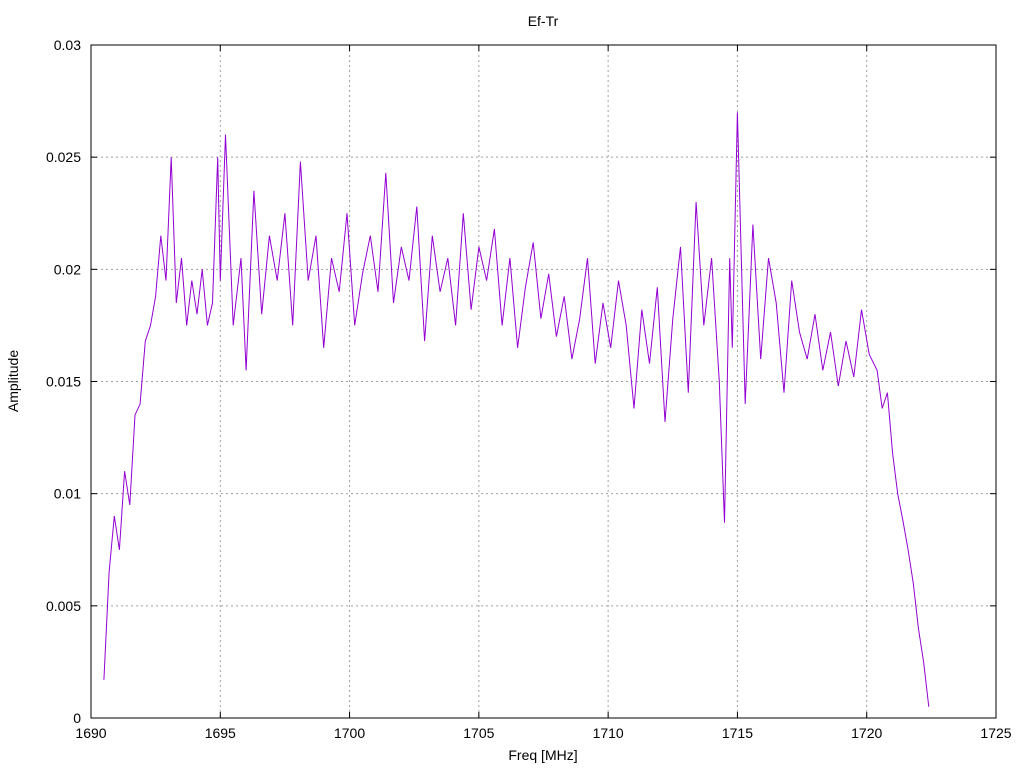 The height and width of the screenshot is (768, 1024). What do you see at coordinates (737, 733) in the screenshot?
I see `x-tick-label: 1715` at bounding box center [737, 733].